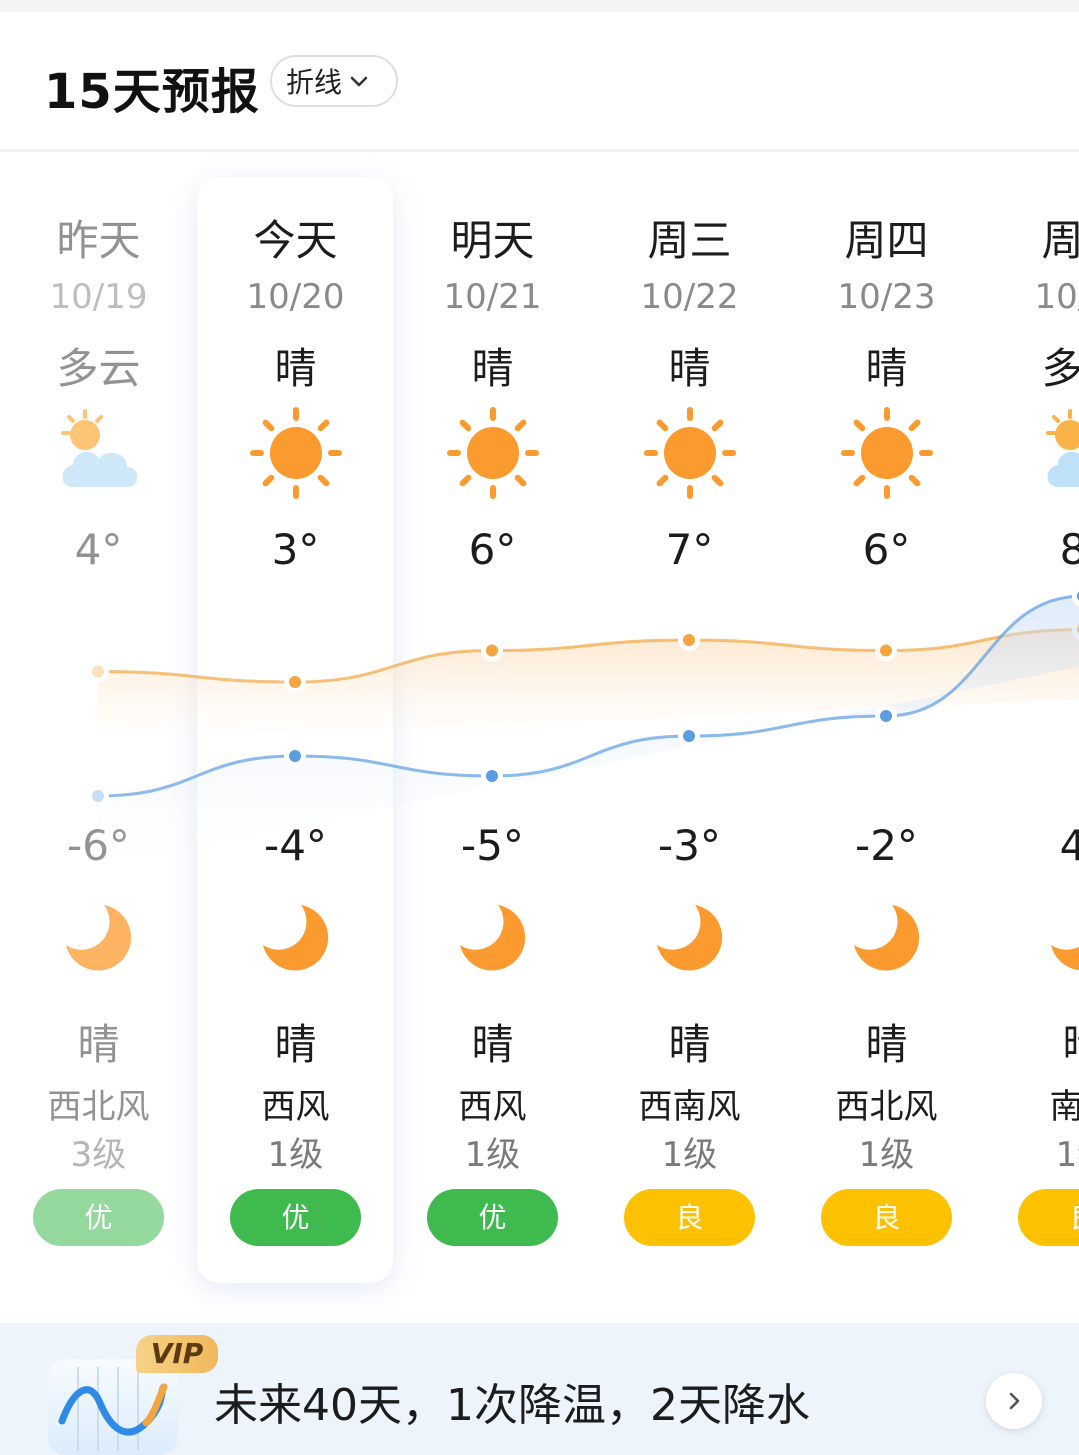  What do you see at coordinates (152, 92) in the screenshot?
I see `page-title: 15天预报` at bounding box center [152, 92].